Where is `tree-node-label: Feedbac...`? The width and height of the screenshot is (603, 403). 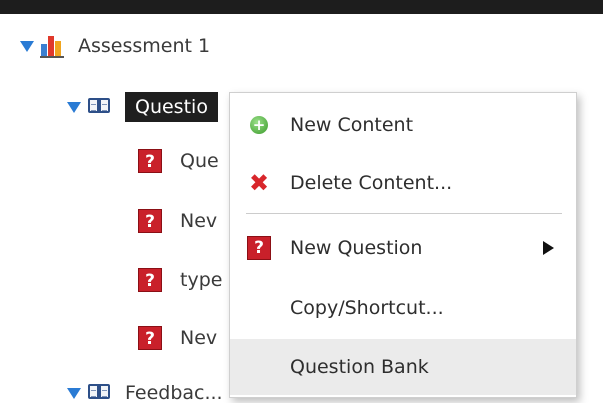 tree-node-label: Feedbac... is located at coordinates (174, 392).